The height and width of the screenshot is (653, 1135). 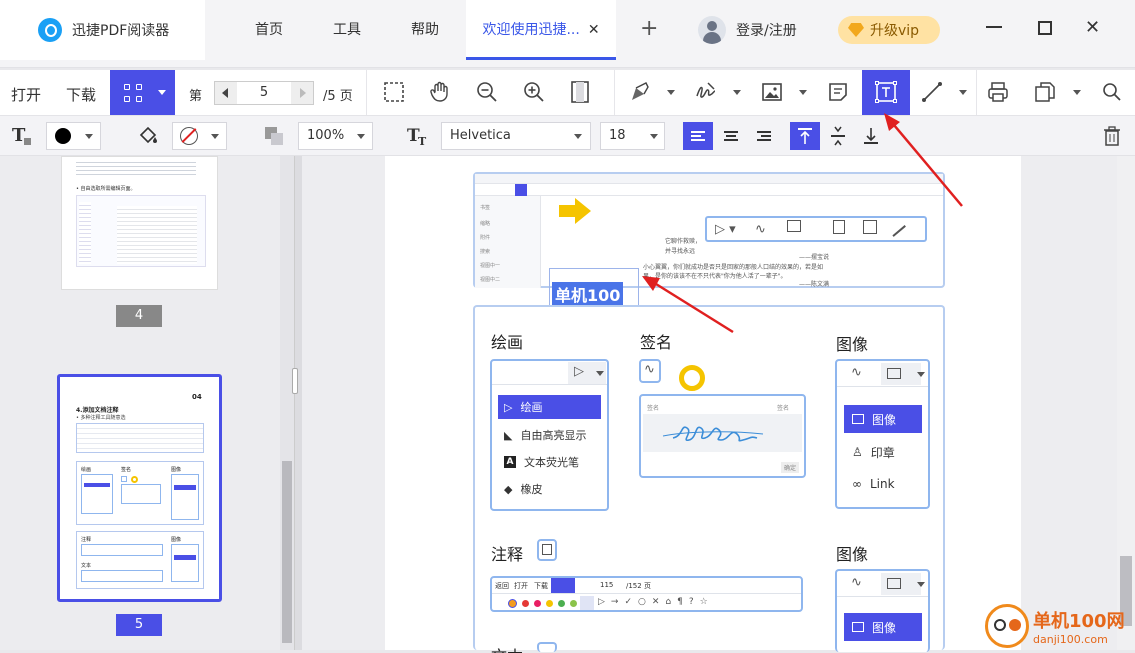 I want to click on annotation-arrows, so click(x=802, y=223).